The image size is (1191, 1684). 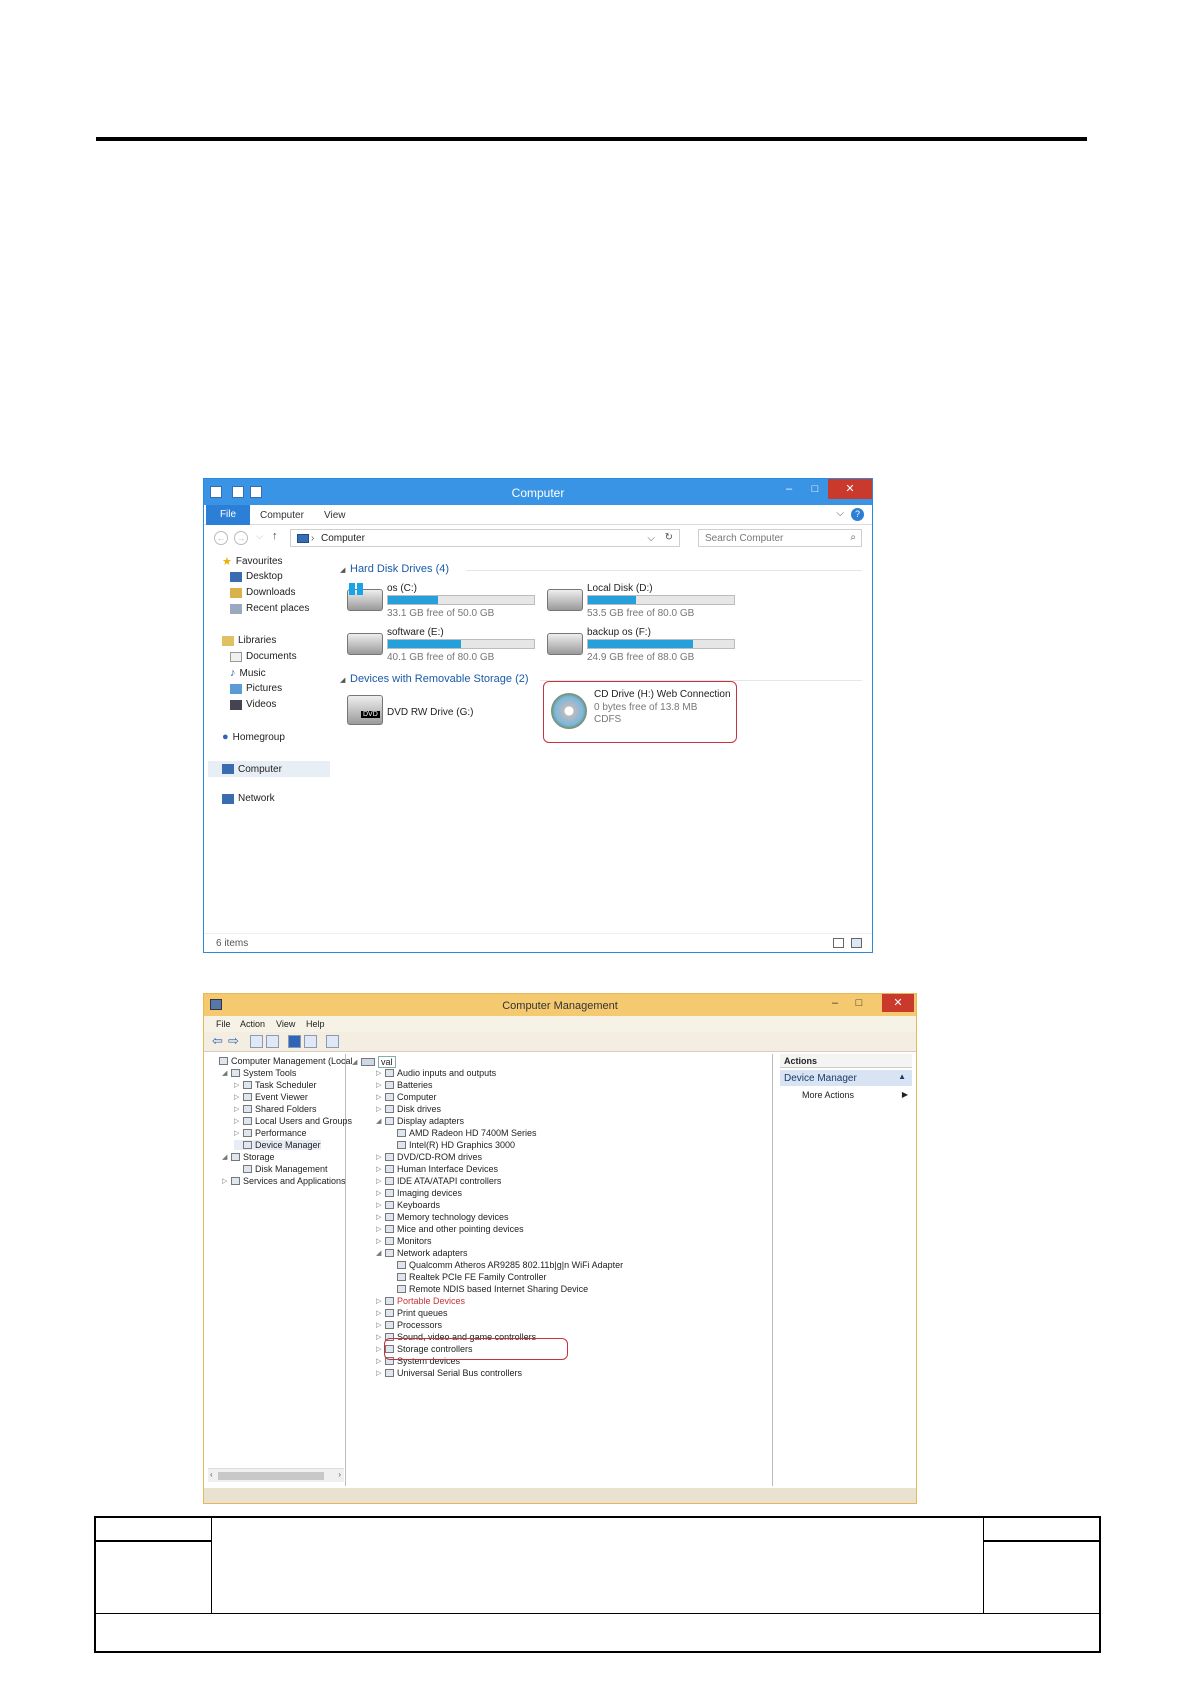 I want to click on close-button: ✕, so click(x=898, y=1003).